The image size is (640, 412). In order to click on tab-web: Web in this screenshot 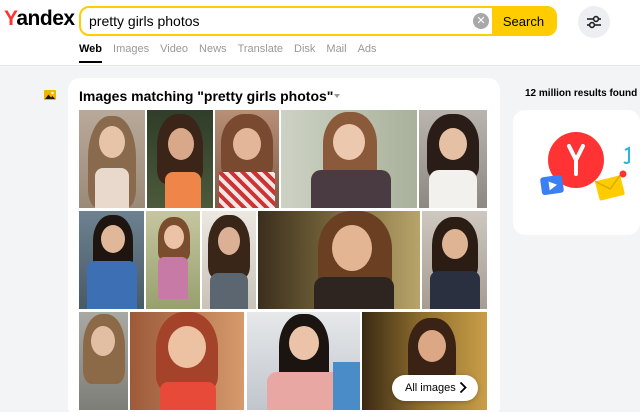, I will do `click(91, 53)`.